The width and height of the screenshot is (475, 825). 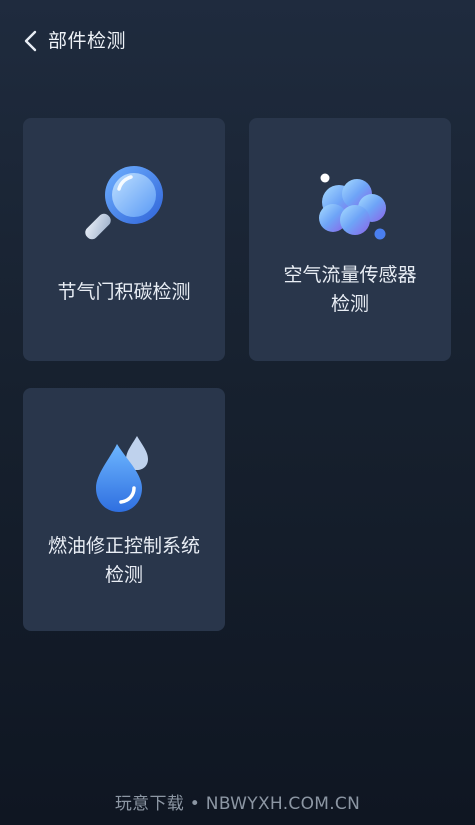 I want to click on back-button: 部件检测, so click(x=82, y=41).